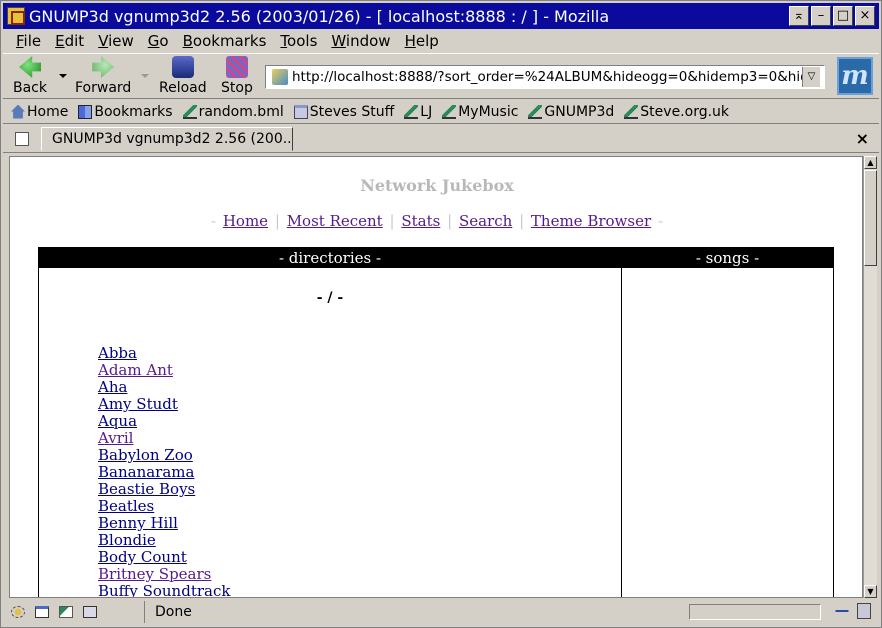 Image resolution: width=882 pixels, height=628 pixels. Describe the element at coordinates (799, 16) in the screenshot. I see `stick-window-button: ⌅` at that location.